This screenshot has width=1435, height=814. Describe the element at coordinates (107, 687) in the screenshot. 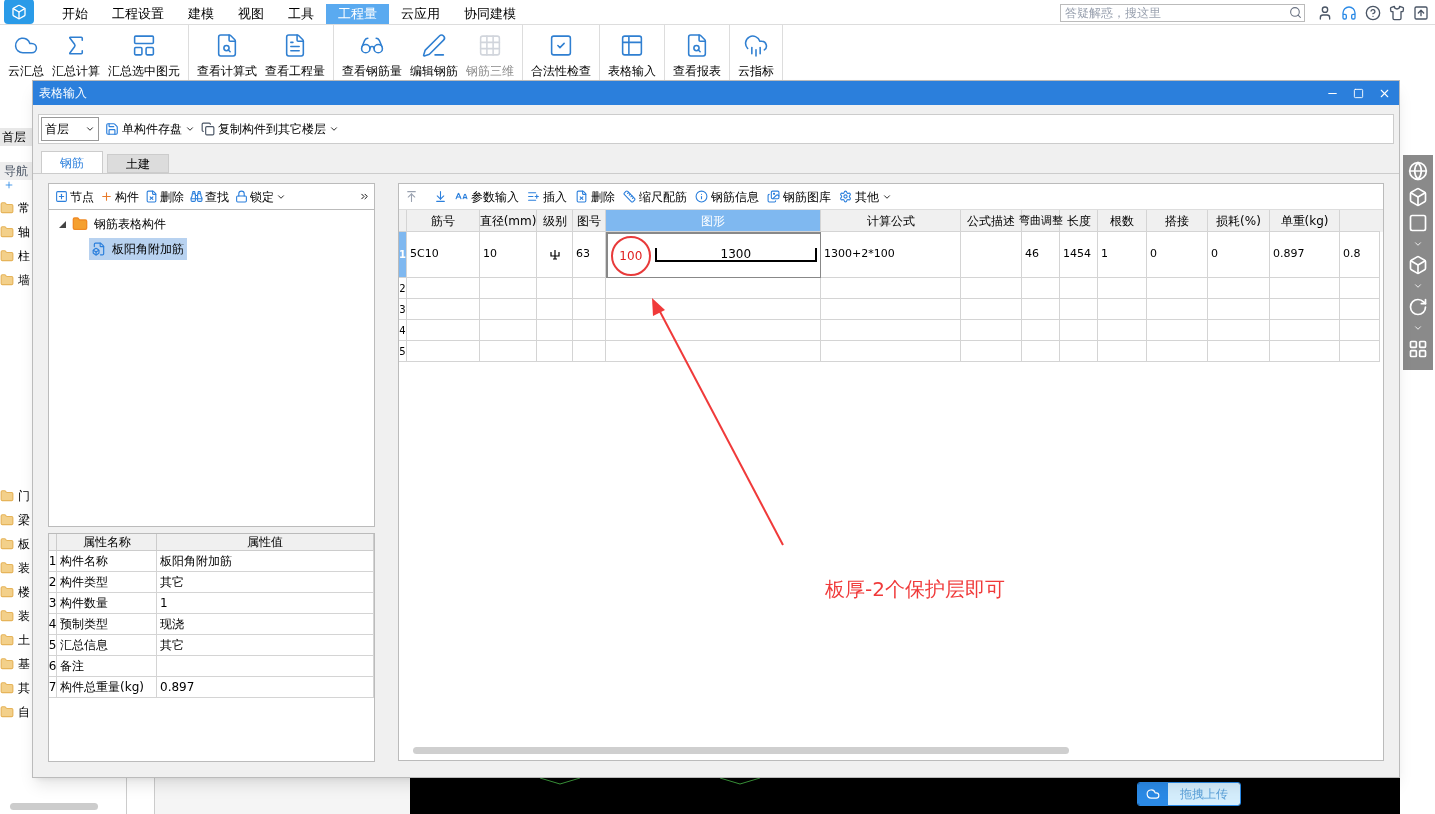

I see `table-cell: 构件总重量(kg)` at that location.